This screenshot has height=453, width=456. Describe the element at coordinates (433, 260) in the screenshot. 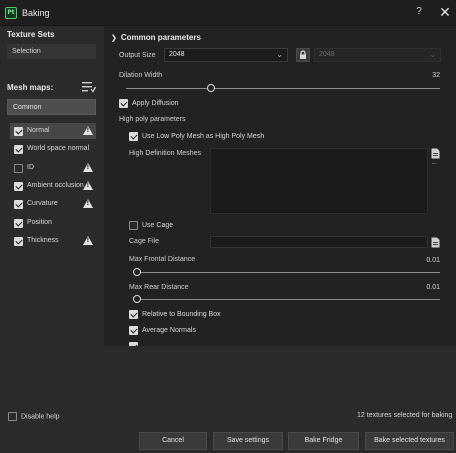

I see `max-frontal-distance-value: 0.01` at that location.